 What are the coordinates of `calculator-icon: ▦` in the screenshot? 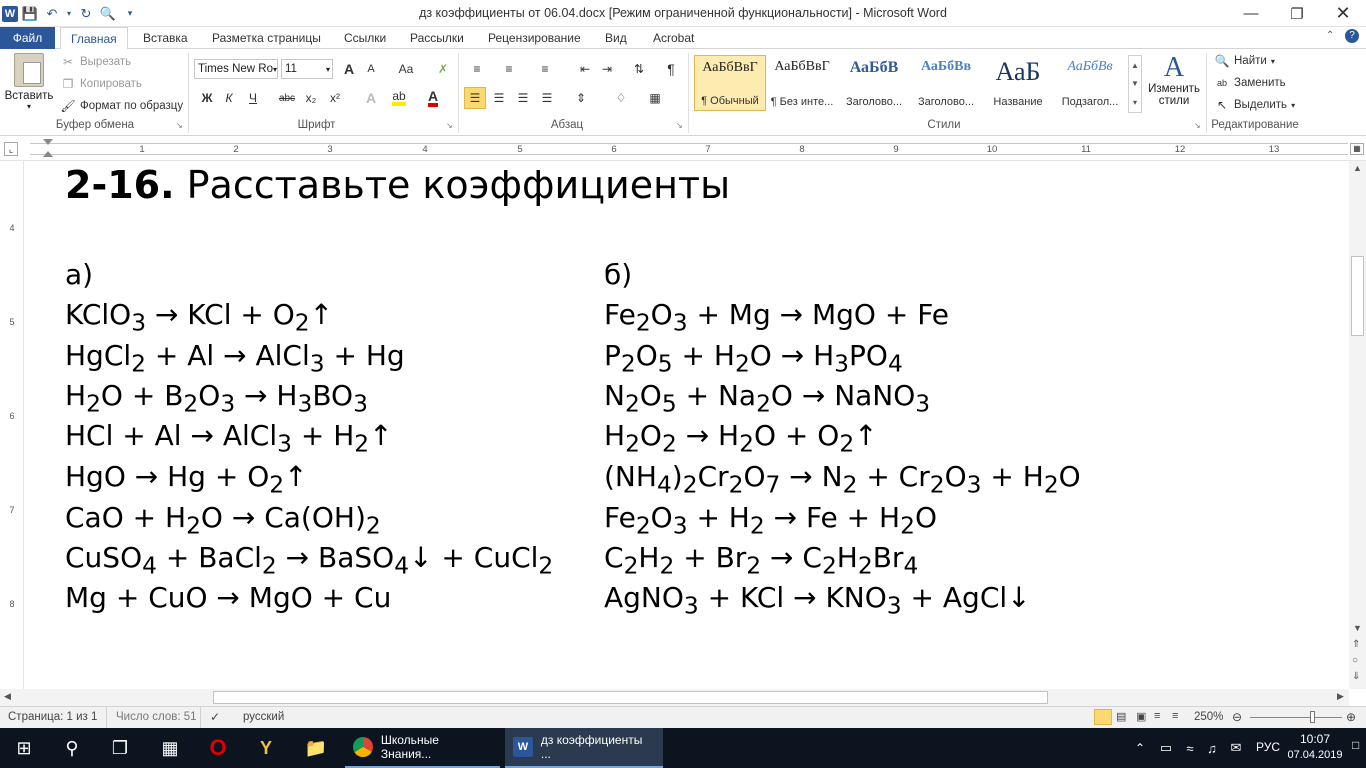 It's located at (170, 748).